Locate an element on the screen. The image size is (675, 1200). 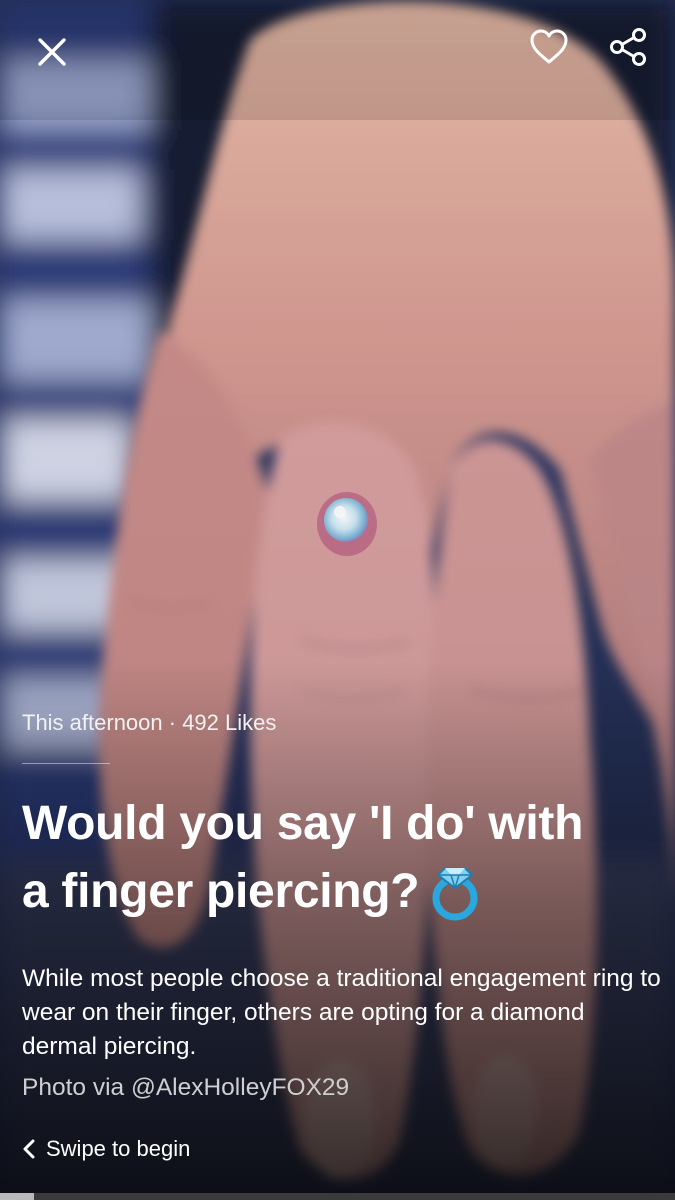
divider is located at coordinates (66, 763).